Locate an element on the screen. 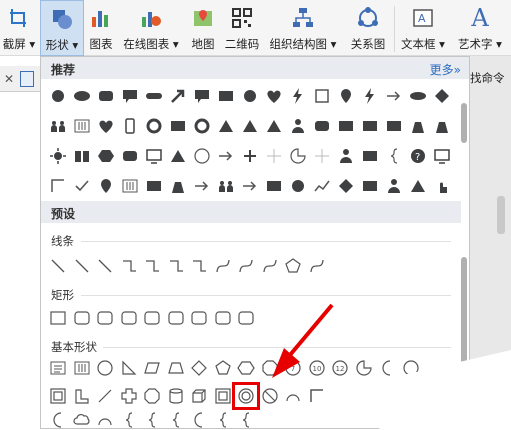 The height and width of the screenshot is (430, 511). arrow-head is located at coordinates (286, 363).